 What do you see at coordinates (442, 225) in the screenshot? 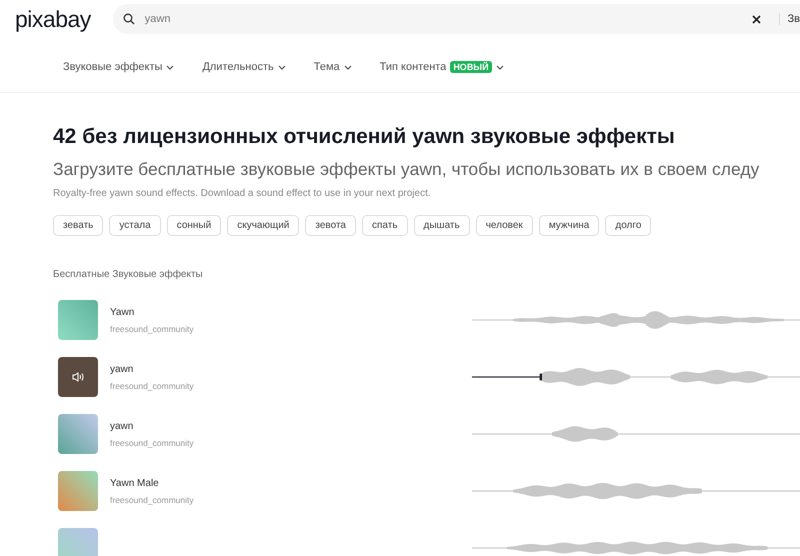
I see `tag-chip: дышать` at bounding box center [442, 225].